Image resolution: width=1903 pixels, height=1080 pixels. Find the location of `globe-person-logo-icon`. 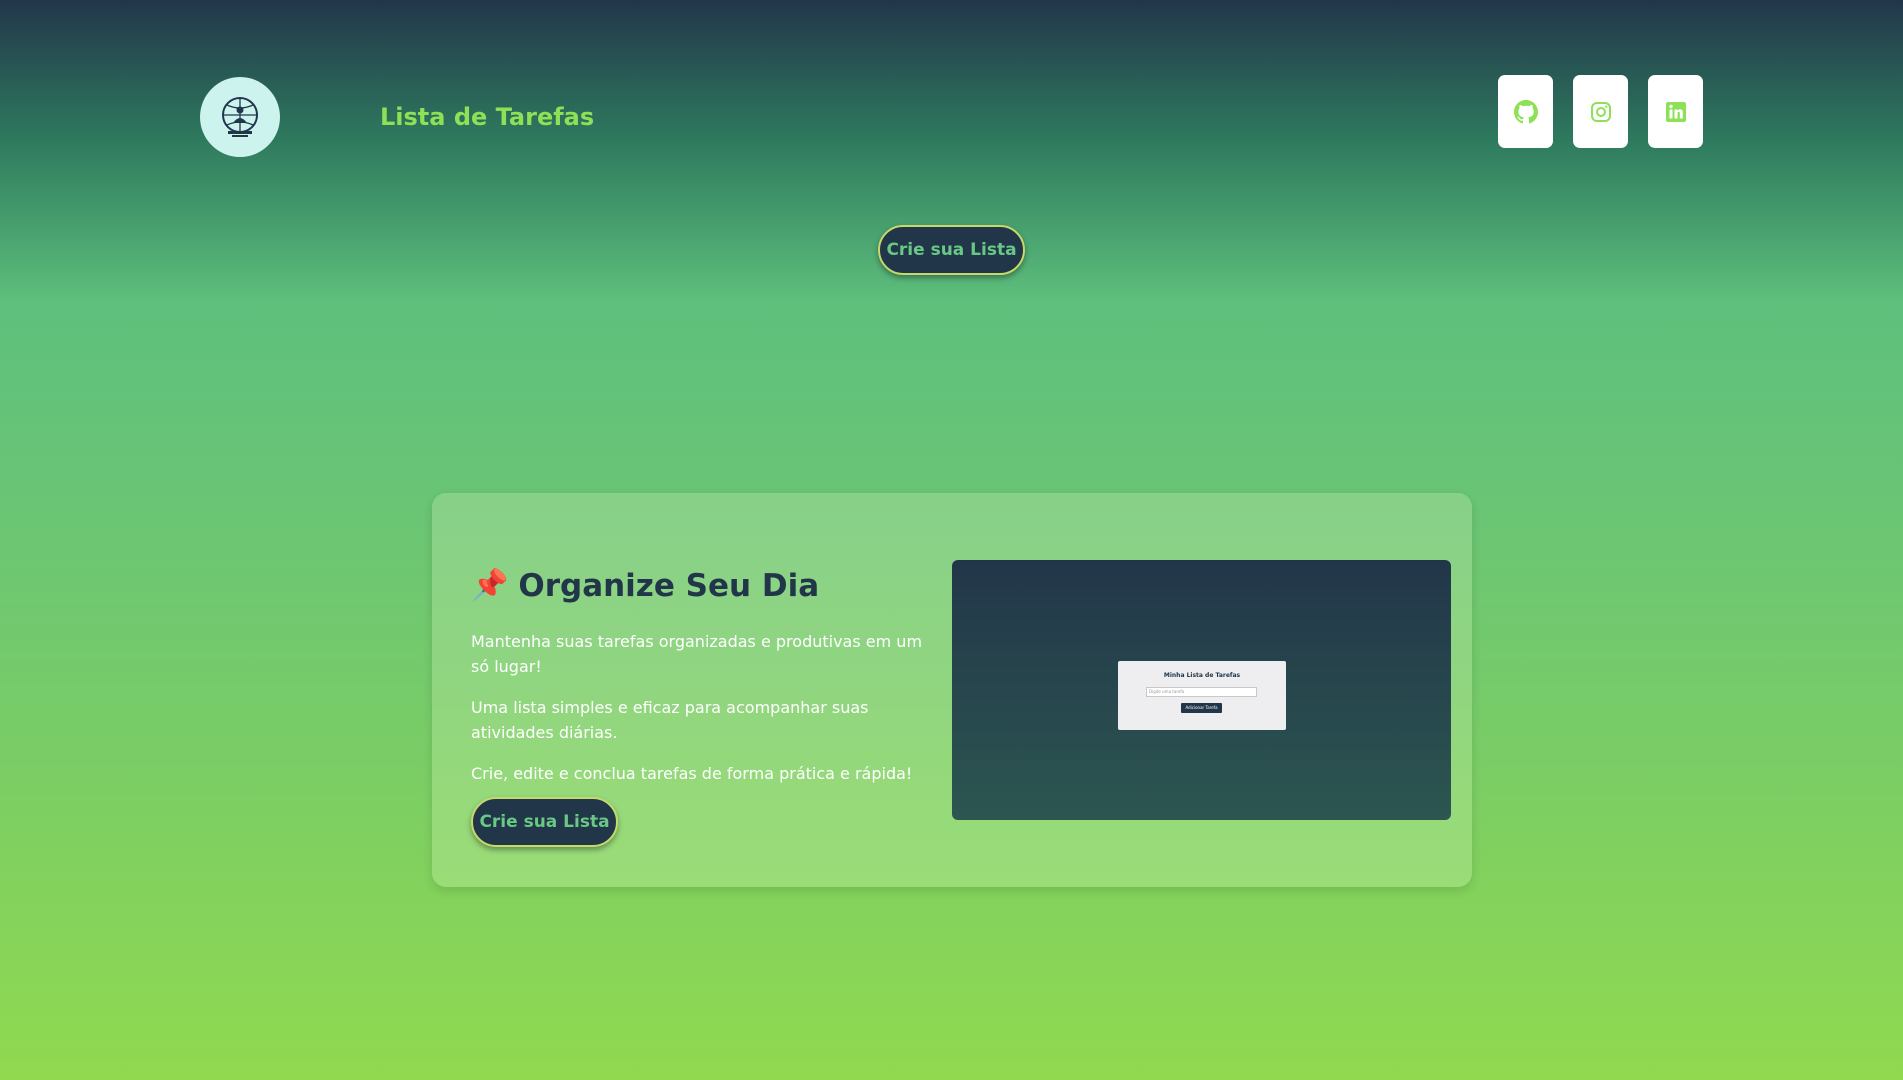

globe-person-logo-icon is located at coordinates (240, 117).